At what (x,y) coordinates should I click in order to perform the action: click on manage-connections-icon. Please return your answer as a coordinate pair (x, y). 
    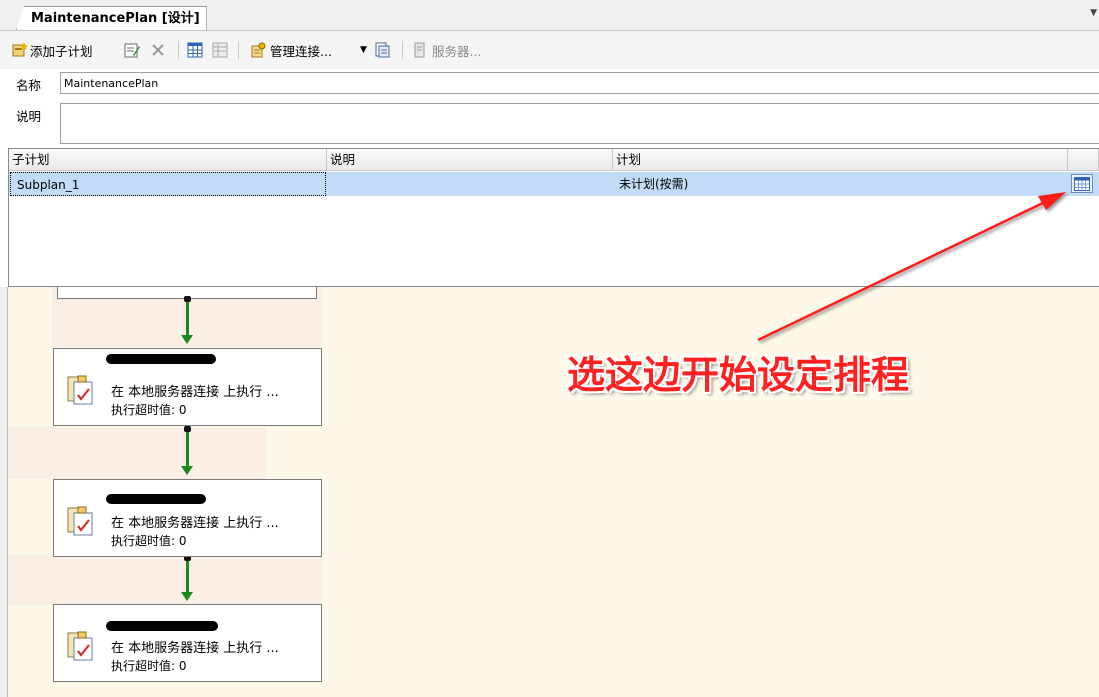
    Looking at the image, I should click on (258, 50).